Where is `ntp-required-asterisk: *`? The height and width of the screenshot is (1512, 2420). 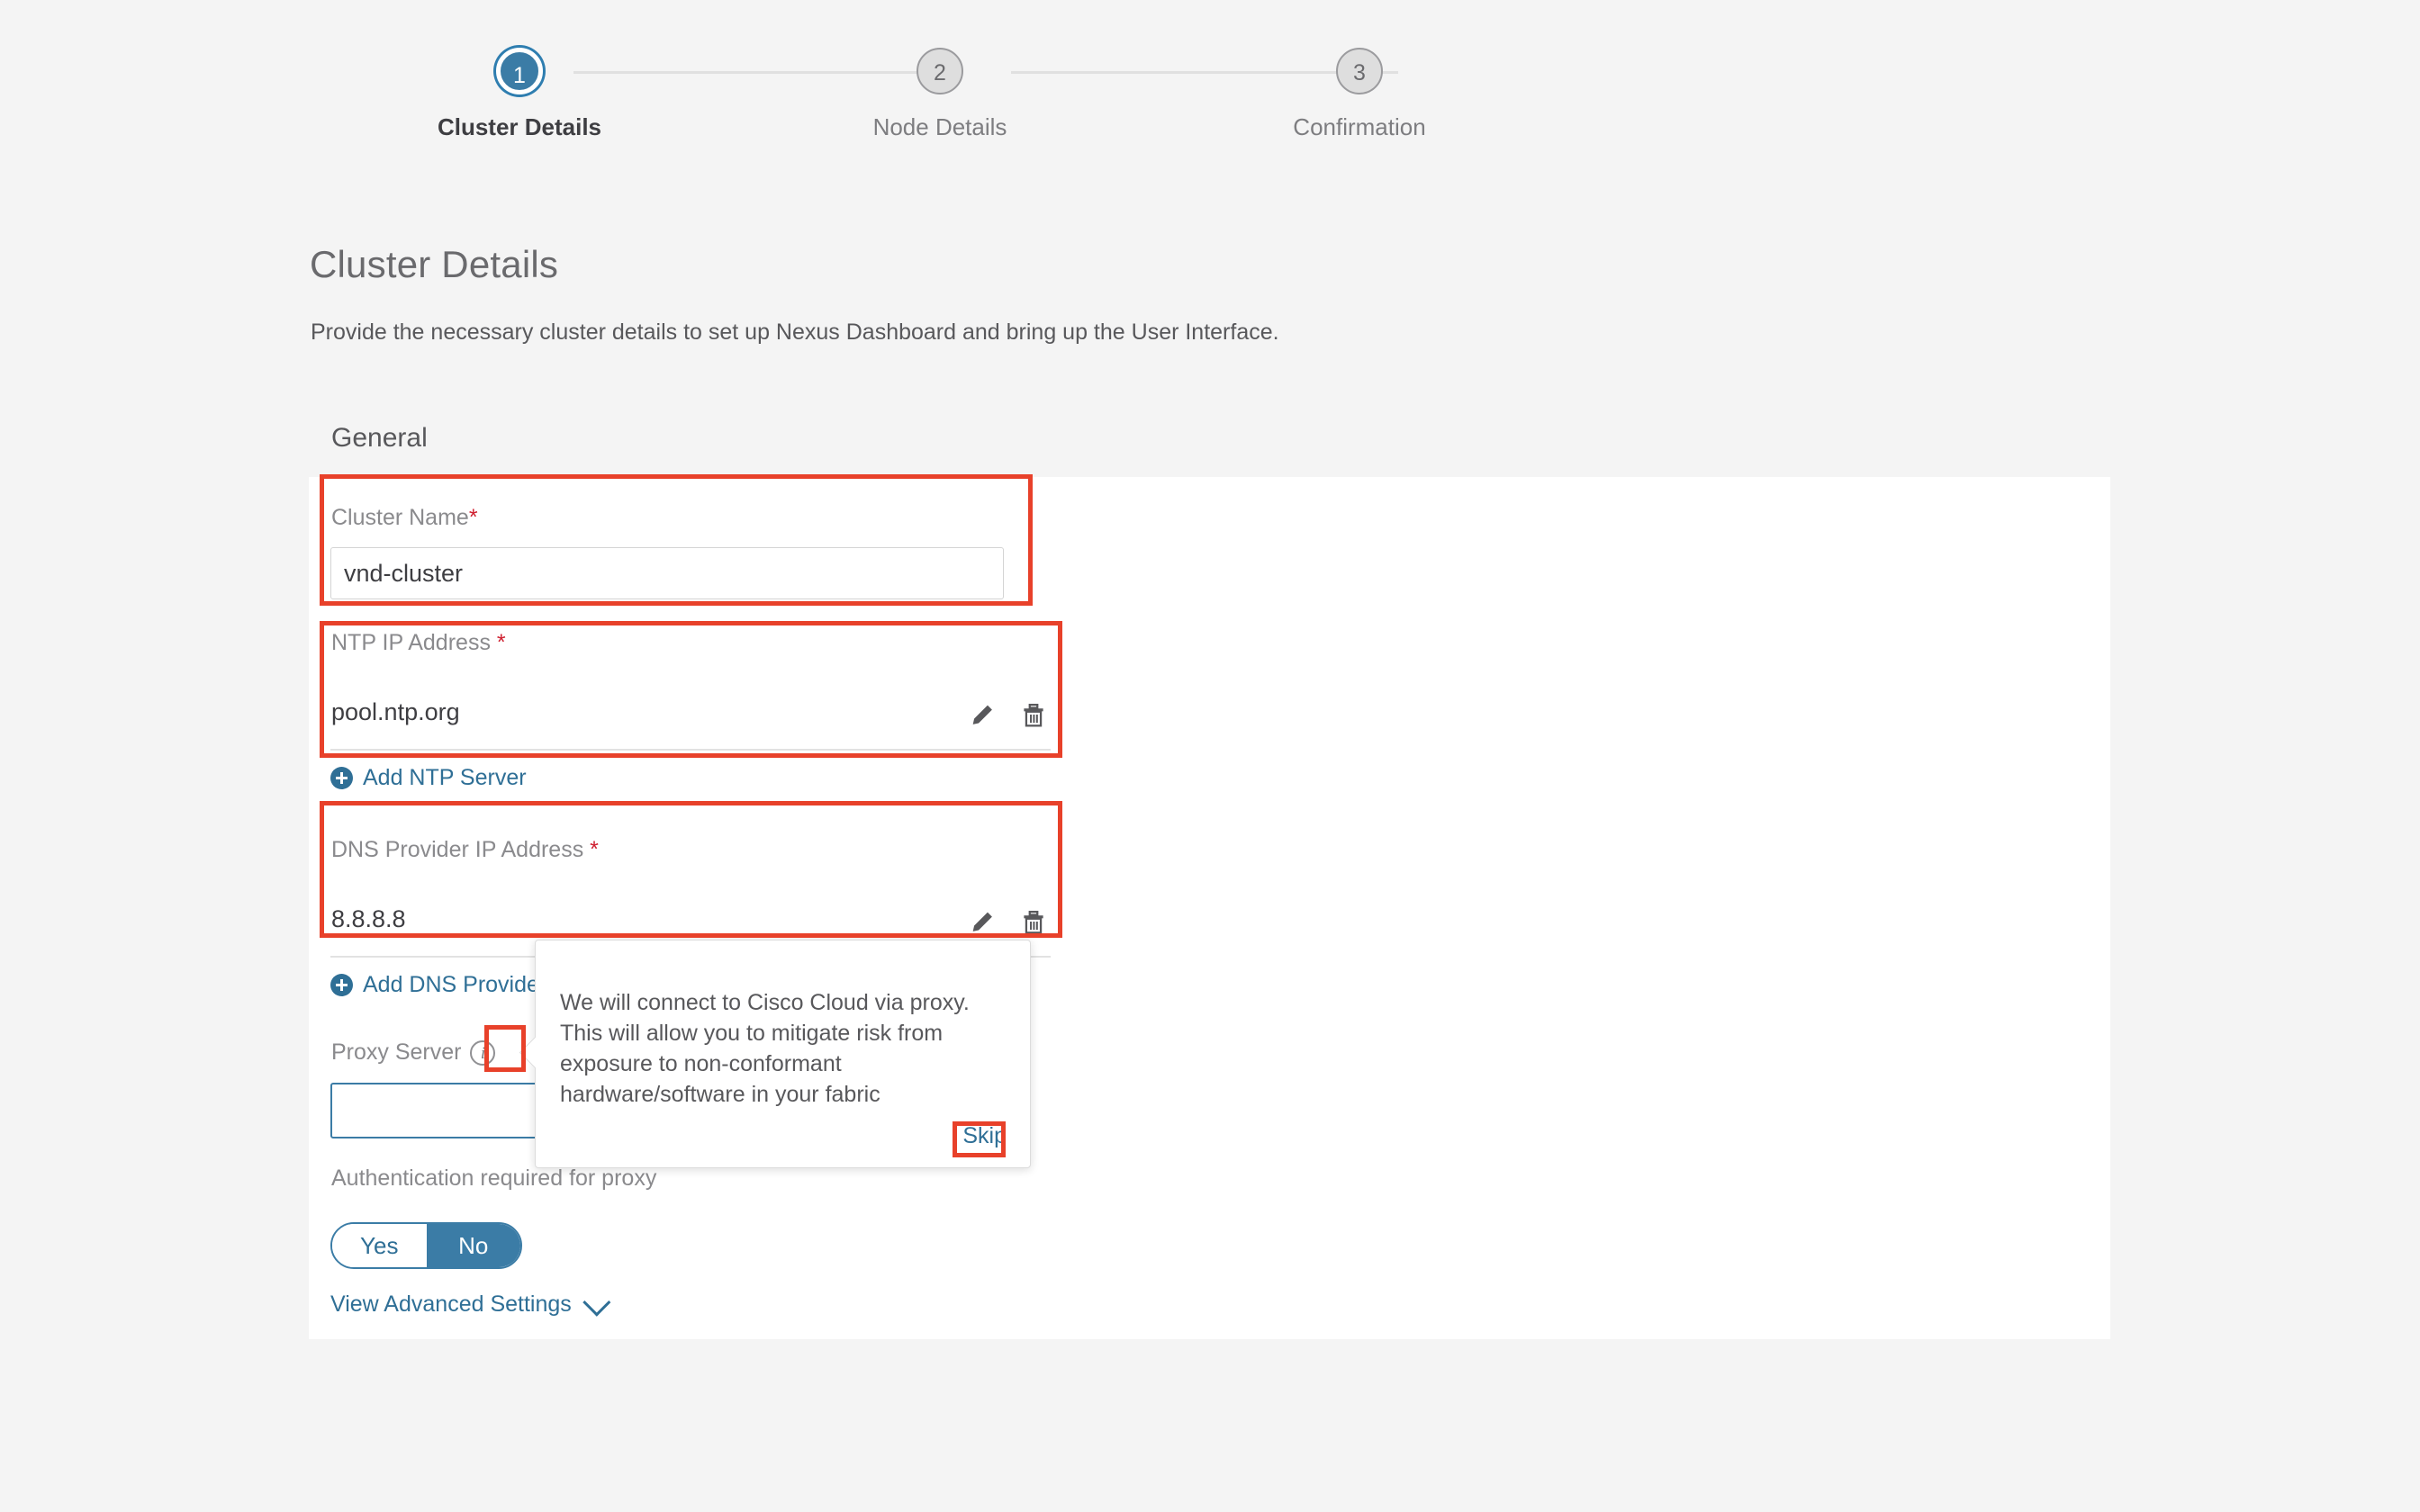
ntp-required-asterisk: * is located at coordinates (501, 642).